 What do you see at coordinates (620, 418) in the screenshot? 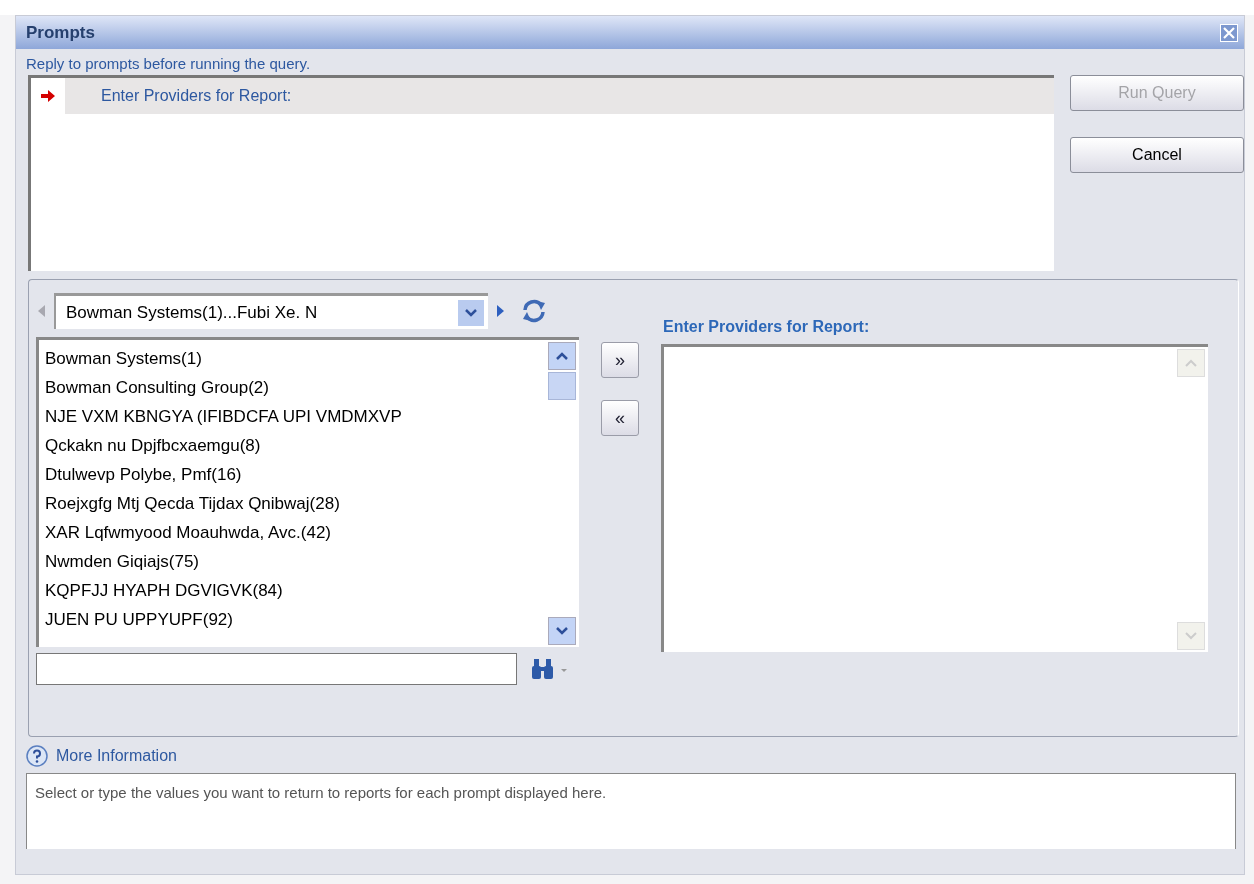
I see `remove-button: «` at bounding box center [620, 418].